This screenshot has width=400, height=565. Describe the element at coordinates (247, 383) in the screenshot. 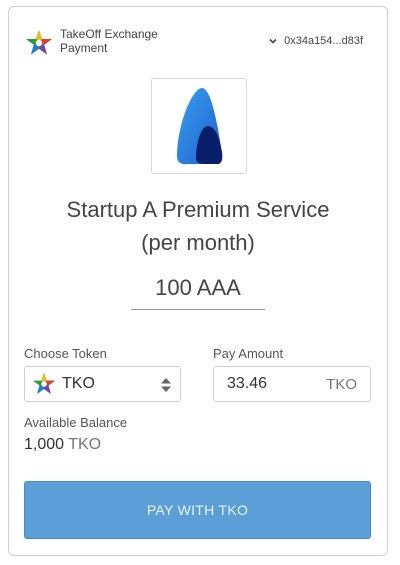

I see `pay-amount-value: 33.46` at that location.